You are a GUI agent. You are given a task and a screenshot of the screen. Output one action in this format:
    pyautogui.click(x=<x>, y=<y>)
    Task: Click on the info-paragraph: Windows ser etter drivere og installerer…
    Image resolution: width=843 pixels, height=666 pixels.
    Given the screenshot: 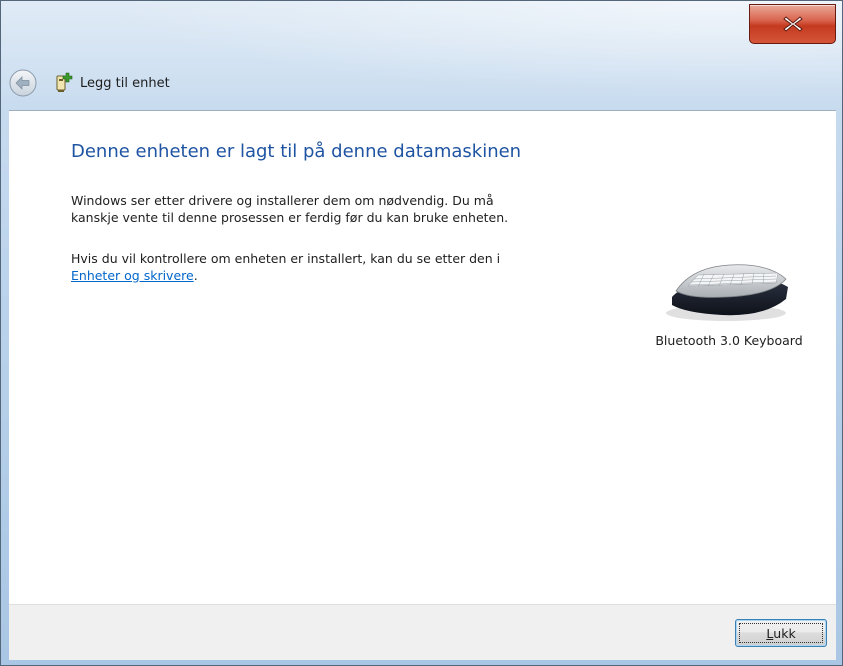 What is the action you would take?
    pyautogui.click(x=331, y=209)
    